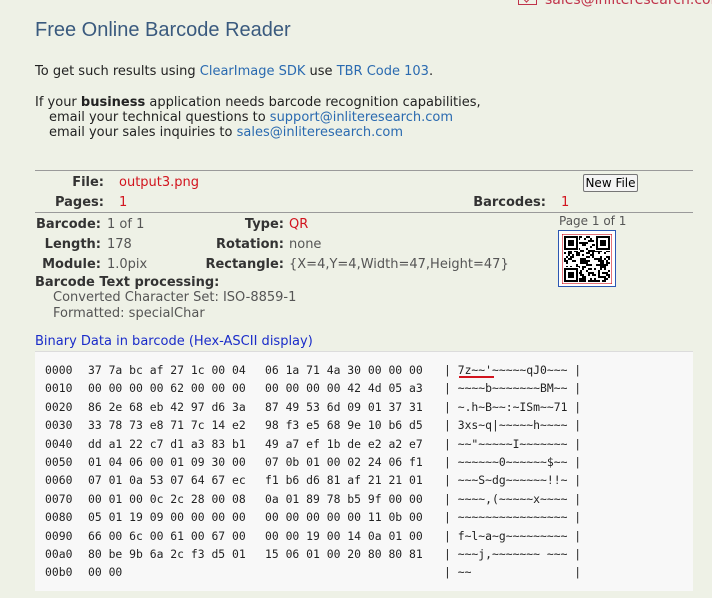 The height and width of the screenshot is (598, 712). Describe the element at coordinates (59, 443) in the screenshot. I see `hex-offset: 0040` at that location.